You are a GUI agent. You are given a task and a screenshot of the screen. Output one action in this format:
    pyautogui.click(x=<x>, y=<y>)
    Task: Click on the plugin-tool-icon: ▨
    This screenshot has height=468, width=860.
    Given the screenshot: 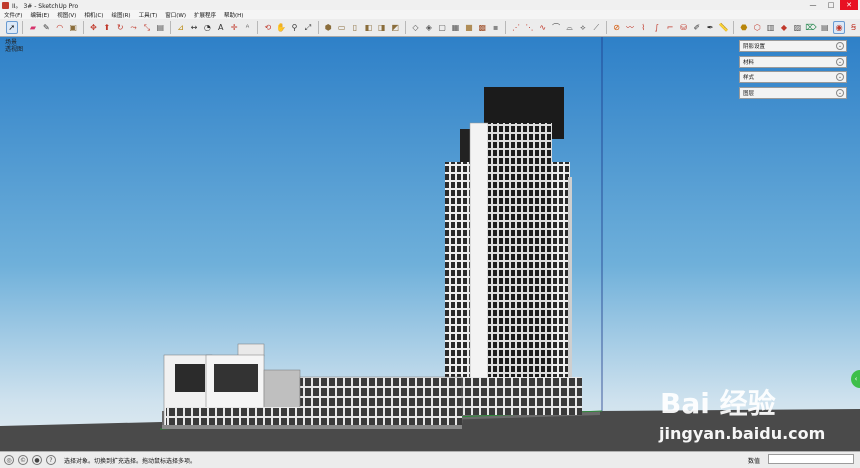 What is the action you would take?
    pyautogui.click(x=797, y=27)
    